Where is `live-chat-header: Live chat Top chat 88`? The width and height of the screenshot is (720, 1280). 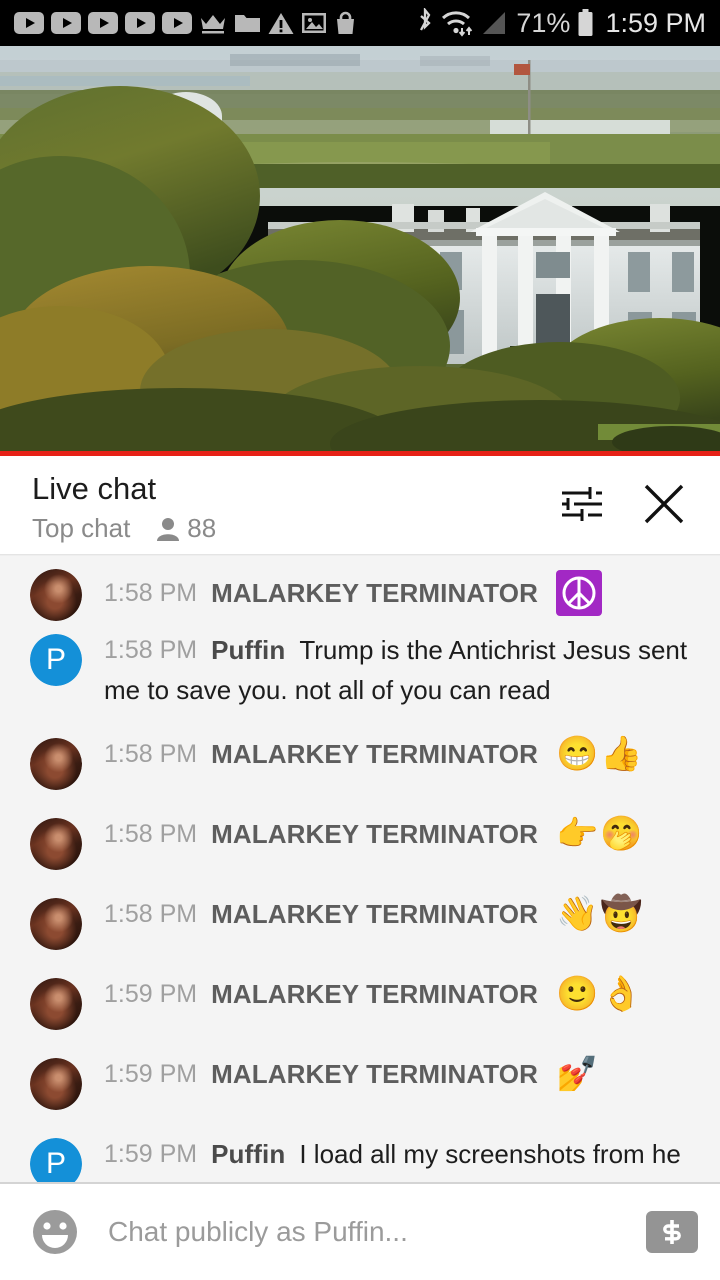 live-chat-header: Live chat Top chat 88 is located at coordinates (360, 506).